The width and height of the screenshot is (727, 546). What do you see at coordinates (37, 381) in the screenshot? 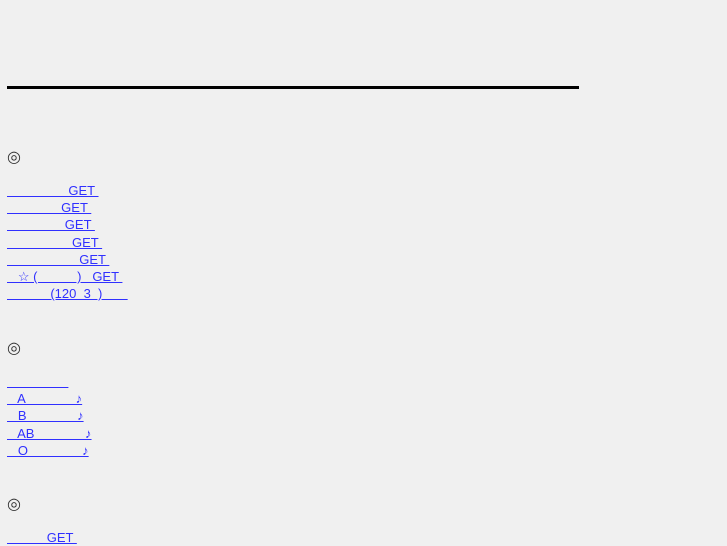
I see `list-link` at bounding box center [37, 381].